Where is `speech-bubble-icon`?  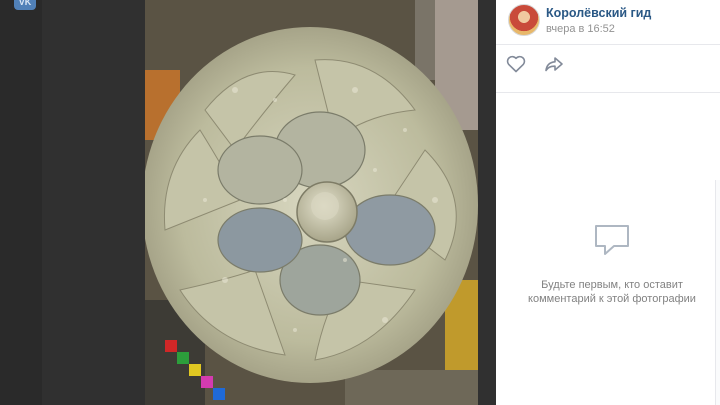 speech-bubble-icon is located at coordinates (612, 240).